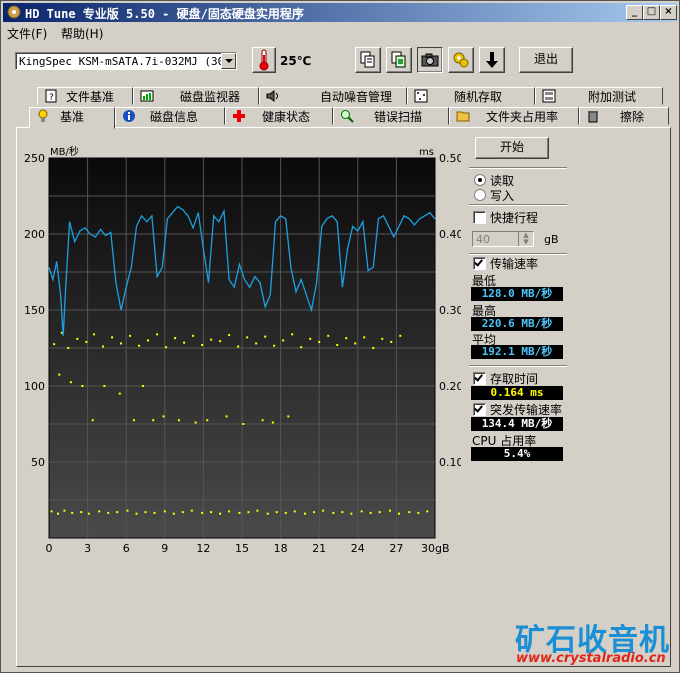 The image size is (680, 673). What do you see at coordinates (340, 61) in the screenshot?
I see `toolbar: KingSpec KSM-mSATA.7i-032MJ (30 gB) 25℃` at bounding box center [340, 61].